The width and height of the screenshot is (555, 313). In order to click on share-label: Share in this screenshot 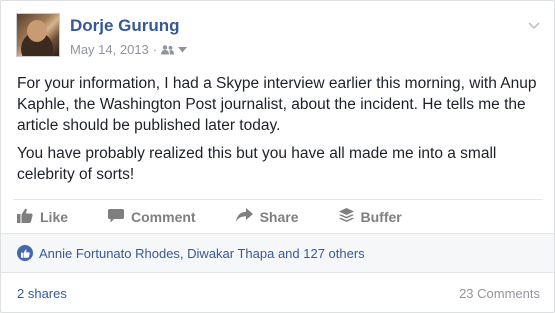, I will do `click(279, 216)`.